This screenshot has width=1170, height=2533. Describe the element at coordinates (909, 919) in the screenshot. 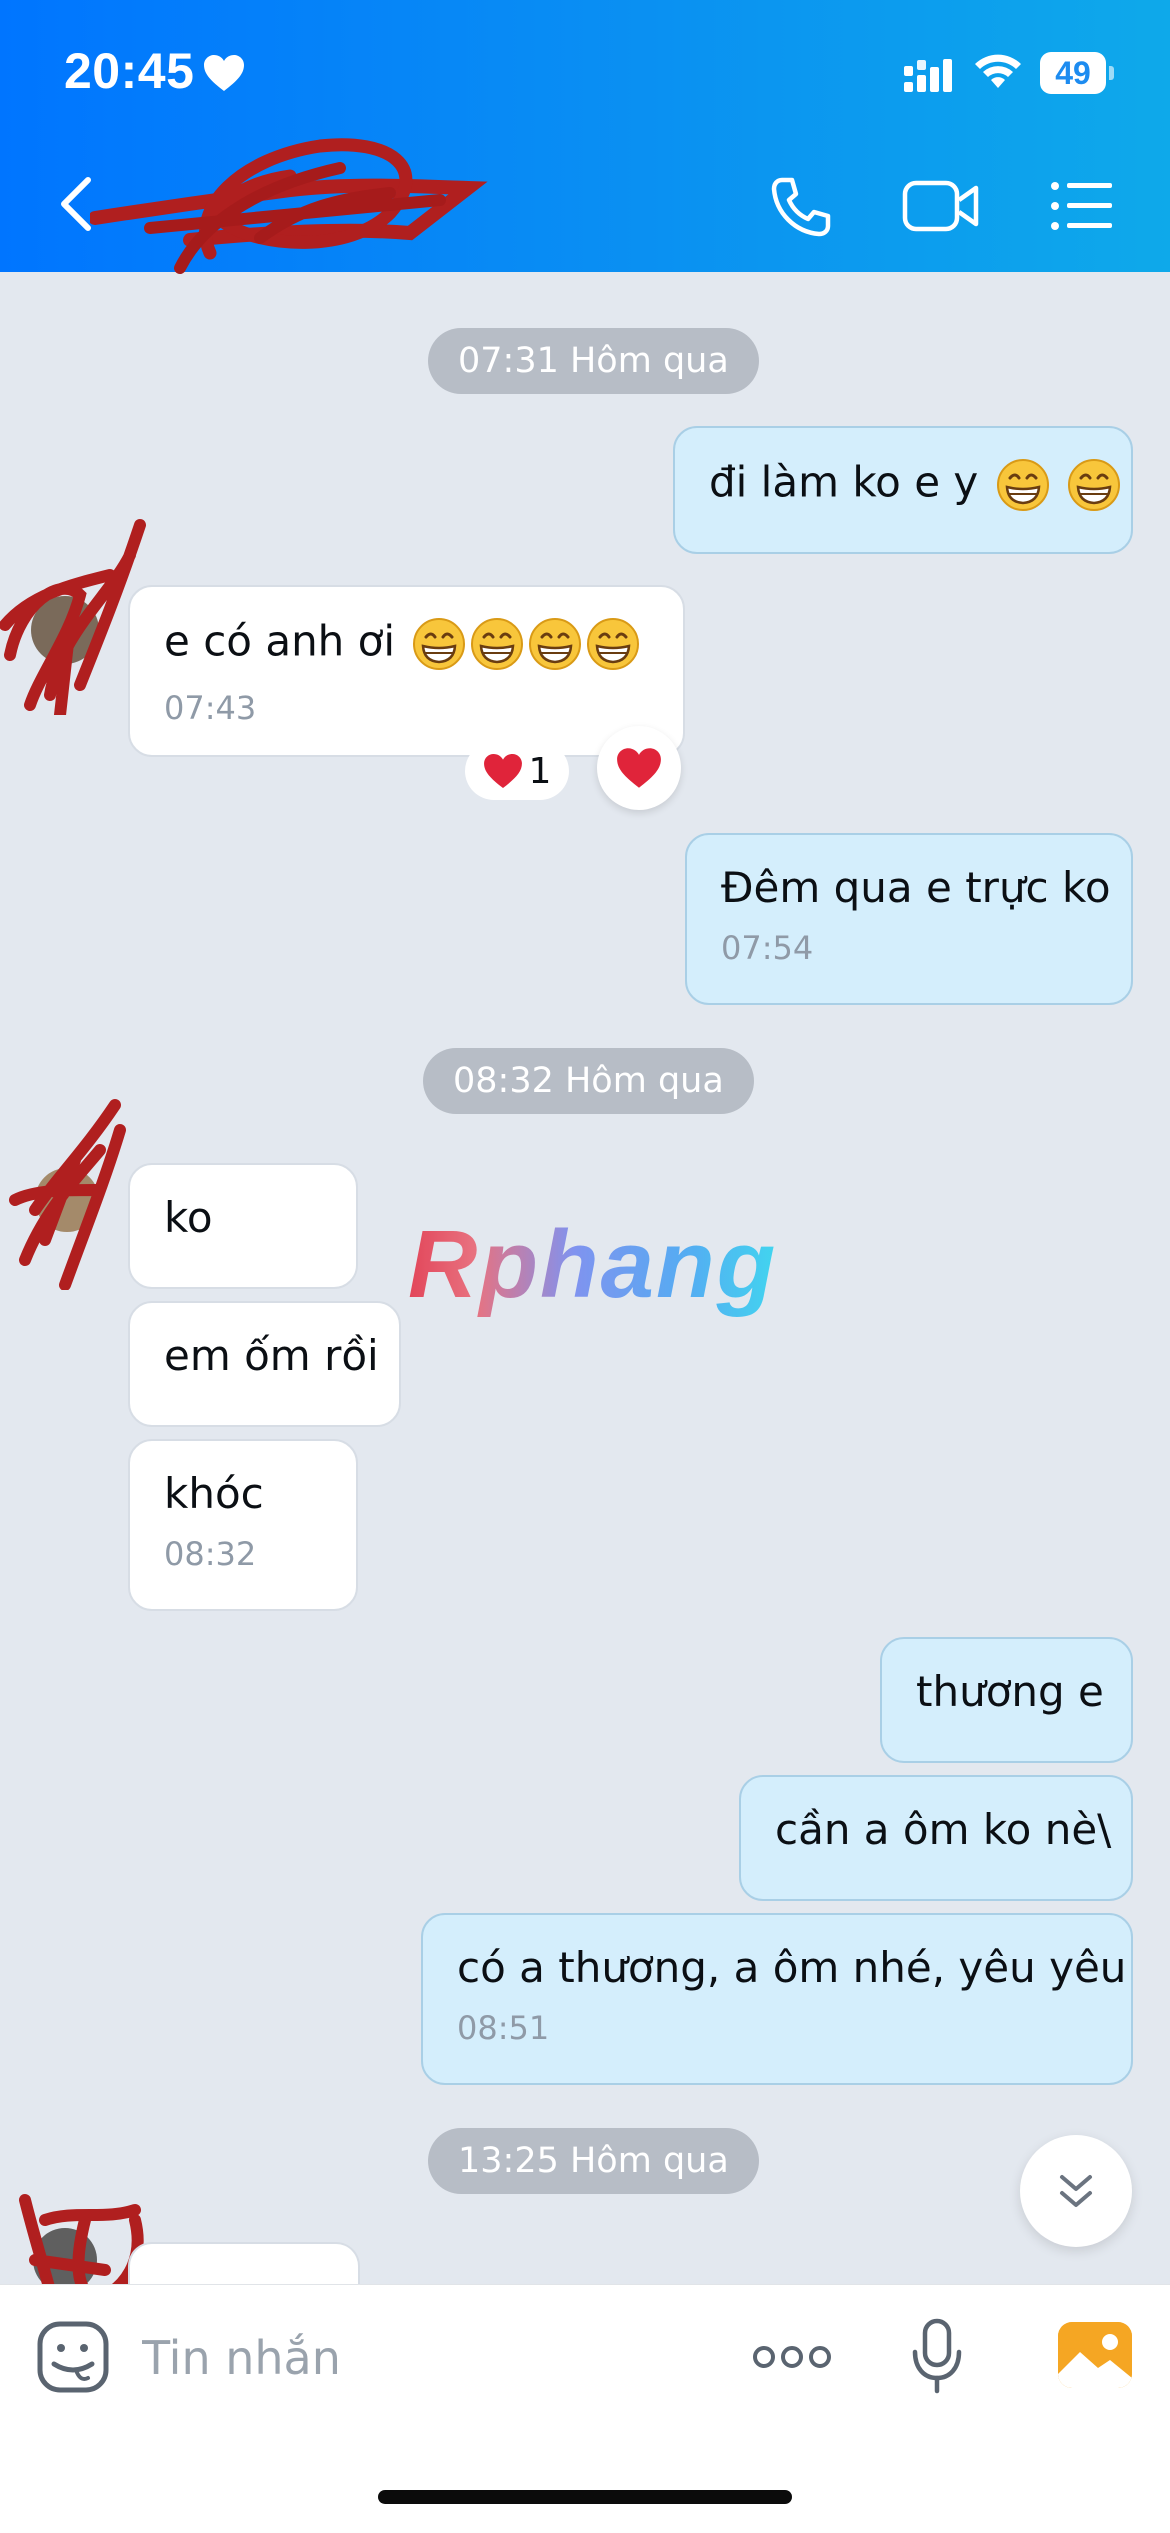

I see `outgoing-message: Đêm qua e trực ko 07:54` at that location.